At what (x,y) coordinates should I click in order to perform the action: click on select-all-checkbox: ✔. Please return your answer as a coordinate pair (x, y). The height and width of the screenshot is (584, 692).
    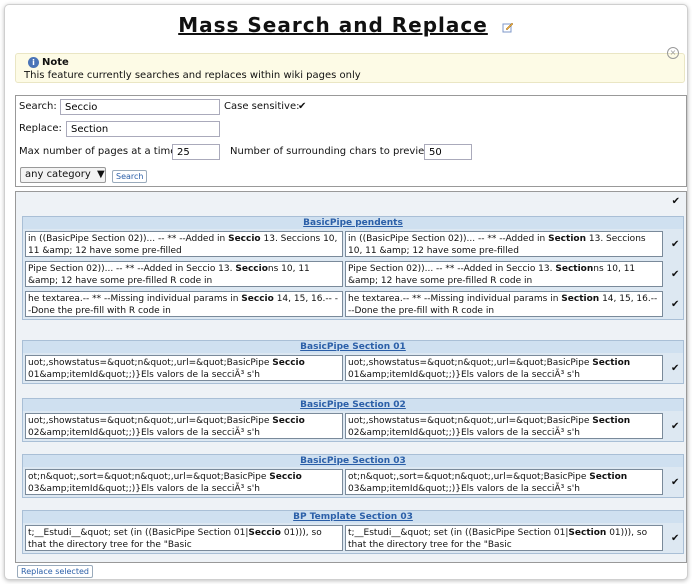
    Looking at the image, I should click on (676, 201).